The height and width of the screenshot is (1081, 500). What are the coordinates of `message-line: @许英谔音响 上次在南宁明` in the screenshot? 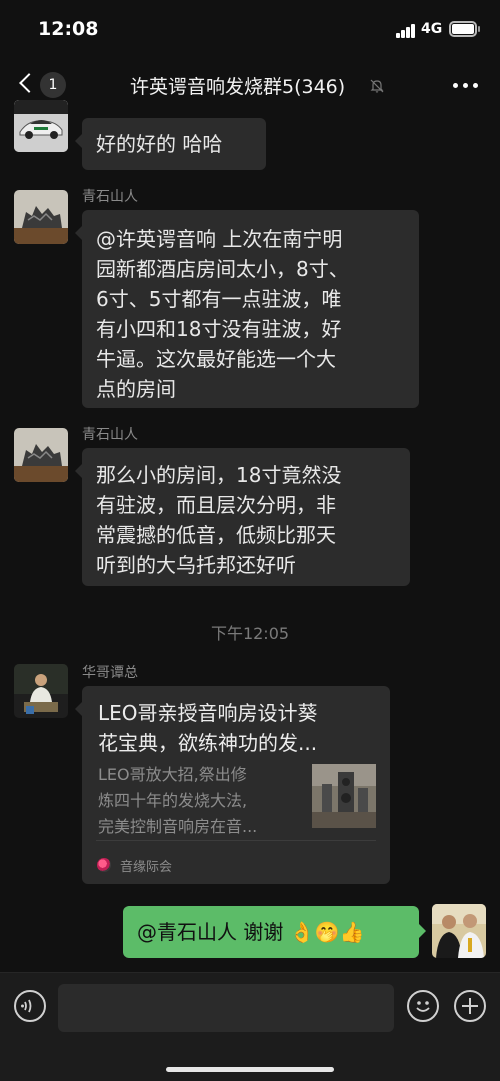 It's located at (219, 239).